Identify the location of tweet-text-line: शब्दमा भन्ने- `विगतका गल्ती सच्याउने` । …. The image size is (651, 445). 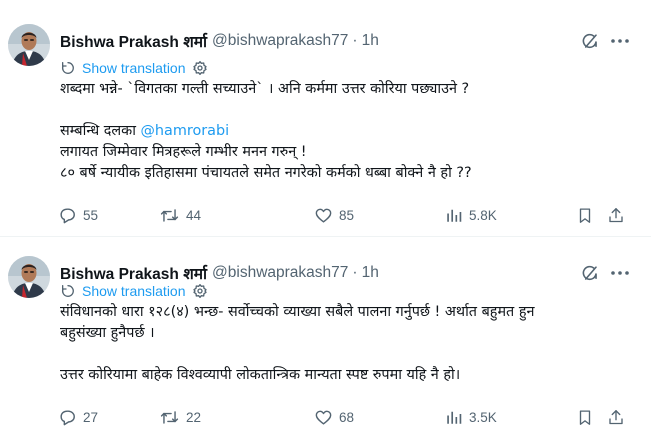
(265, 89).